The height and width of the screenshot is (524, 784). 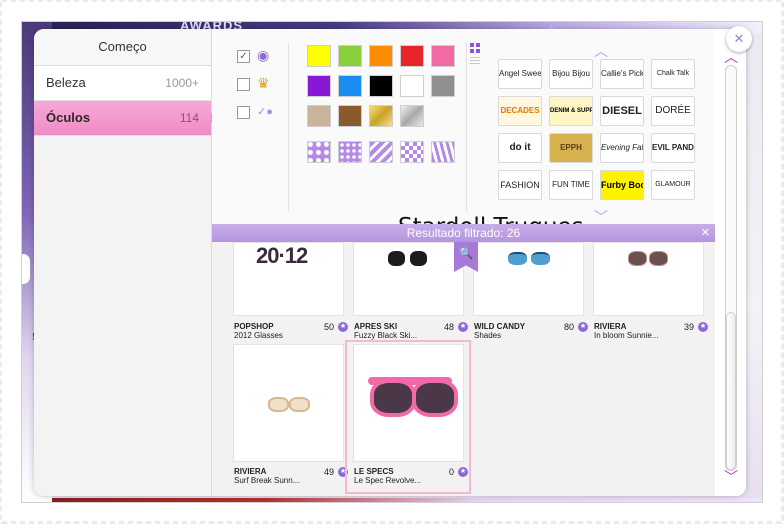 I want to click on item-info: WILD CANDY Shades 80 ★, so click(x=532, y=334).